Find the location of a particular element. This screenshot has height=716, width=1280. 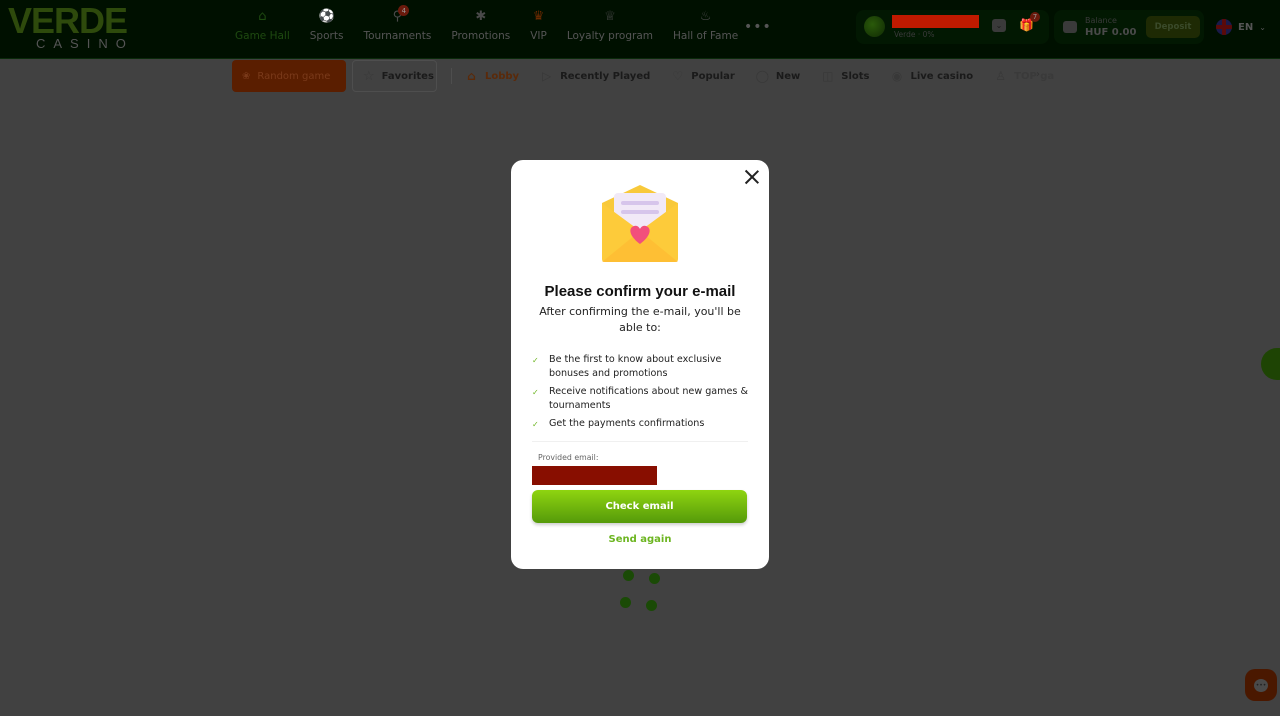

home-icon: ⌂ is located at coordinates (262, 16).